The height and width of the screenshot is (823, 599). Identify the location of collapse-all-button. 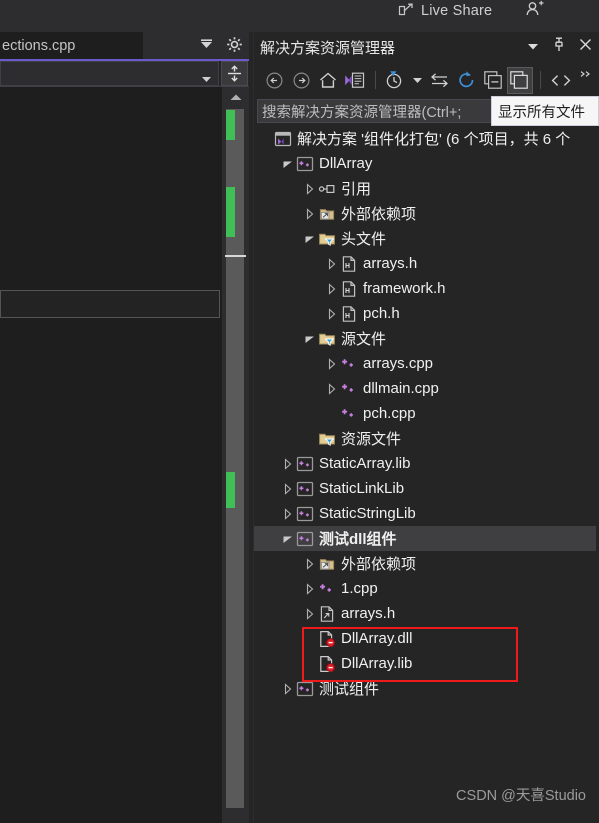
(493, 80).